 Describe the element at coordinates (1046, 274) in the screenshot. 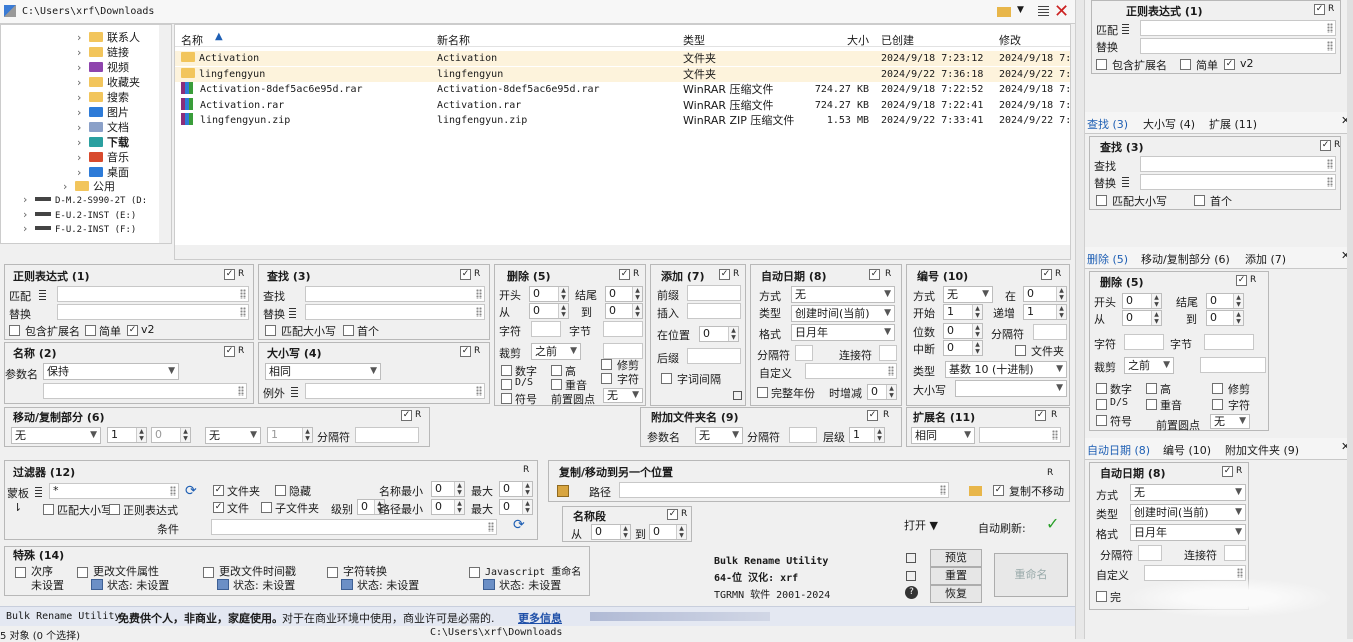

I see `number-enable-checkbox: ✓` at that location.